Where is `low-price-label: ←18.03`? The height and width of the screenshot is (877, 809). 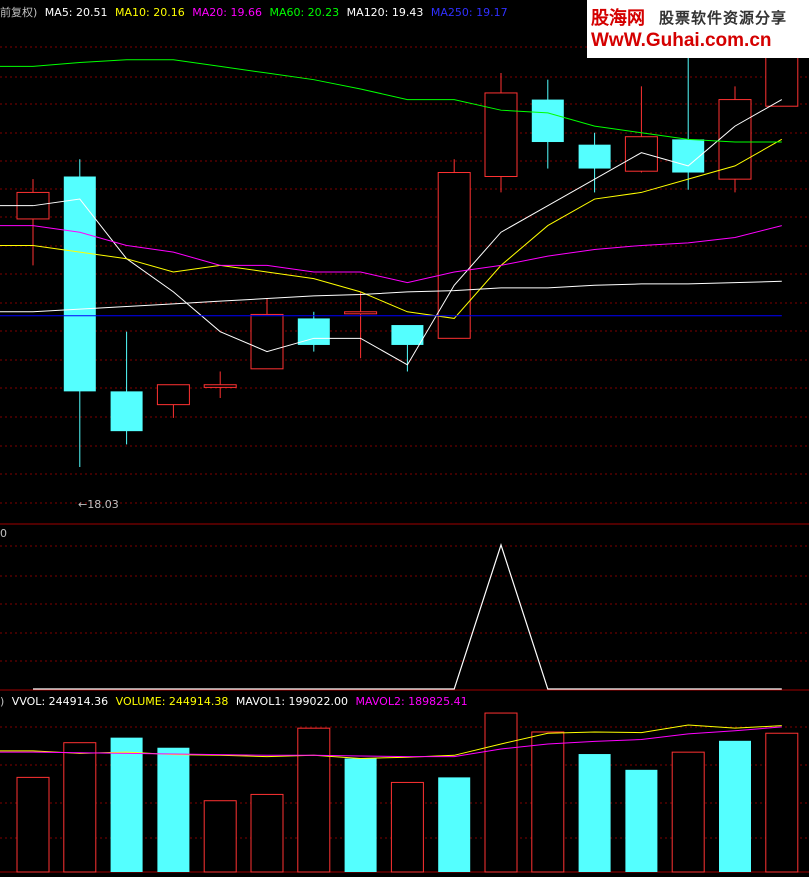
low-price-label: ←18.03 is located at coordinates (98, 504).